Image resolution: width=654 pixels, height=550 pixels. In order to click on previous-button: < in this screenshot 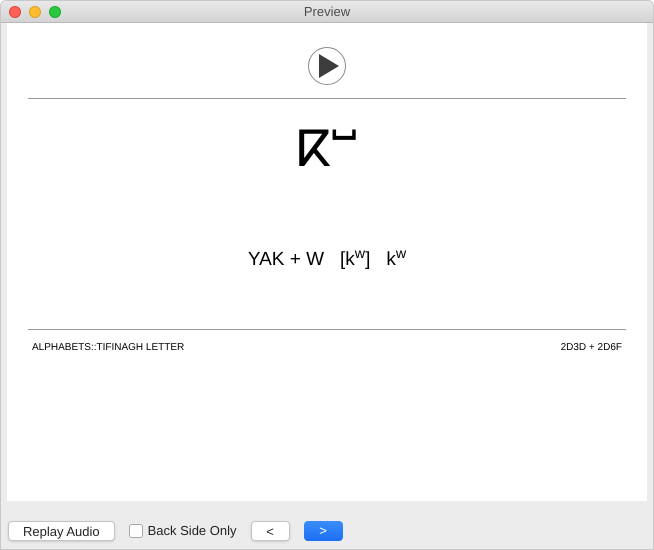, I will do `click(270, 531)`.